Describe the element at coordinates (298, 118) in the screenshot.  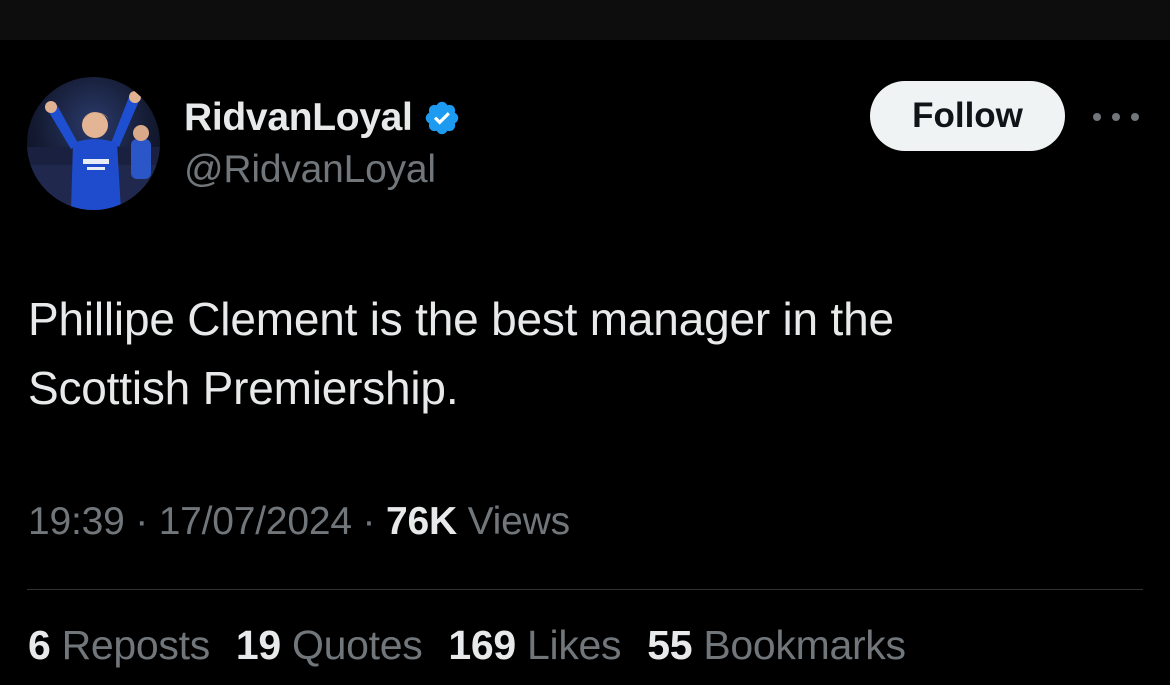
I see `display-name: RidvanLoyal` at that location.